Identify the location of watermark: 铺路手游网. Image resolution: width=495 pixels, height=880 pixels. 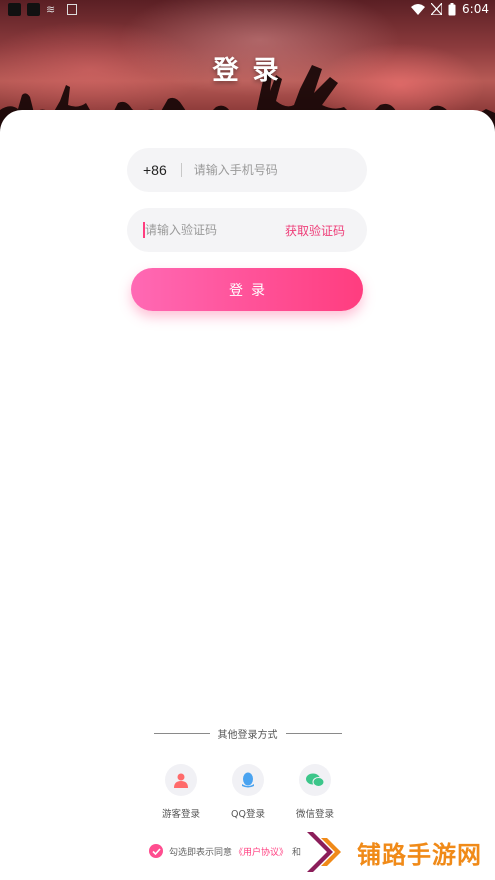
(393, 852).